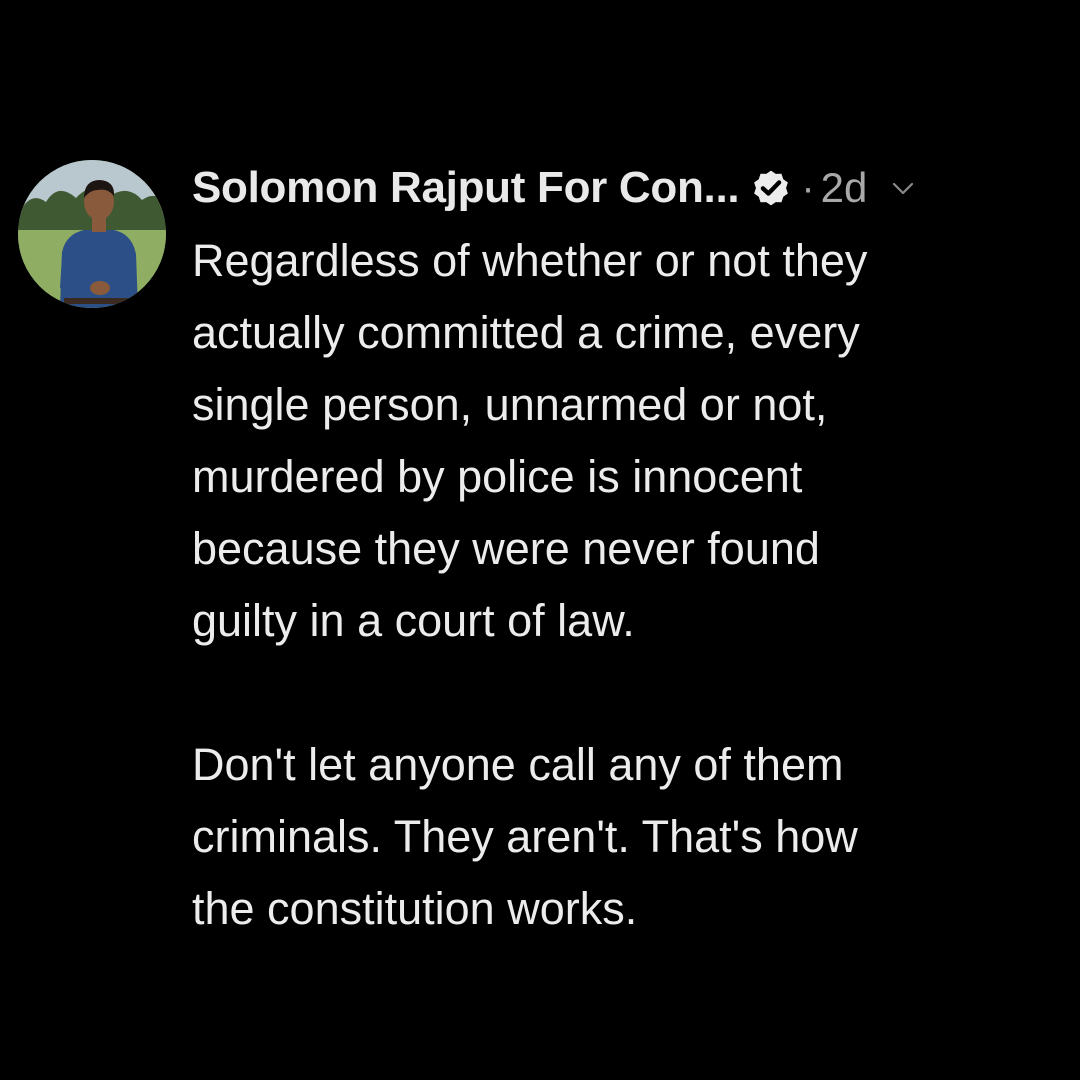 The height and width of the screenshot is (1080, 1080). What do you see at coordinates (903, 188) in the screenshot?
I see `chevron-down-icon` at bounding box center [903, 188].